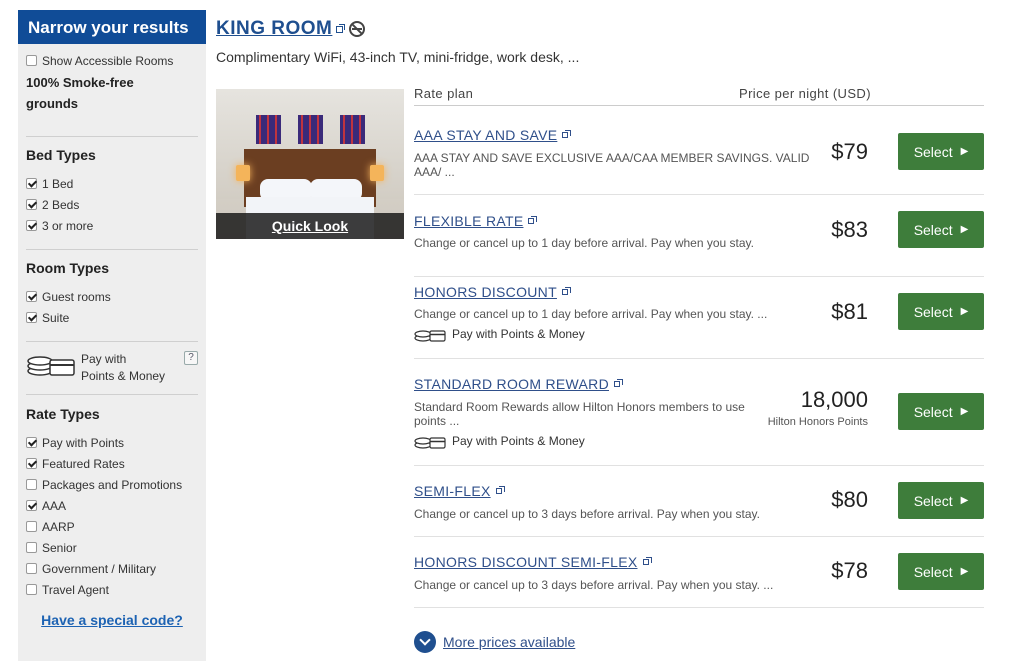  I want to click on filter-pay-with-points: Pay with Points, so click(112, 442).